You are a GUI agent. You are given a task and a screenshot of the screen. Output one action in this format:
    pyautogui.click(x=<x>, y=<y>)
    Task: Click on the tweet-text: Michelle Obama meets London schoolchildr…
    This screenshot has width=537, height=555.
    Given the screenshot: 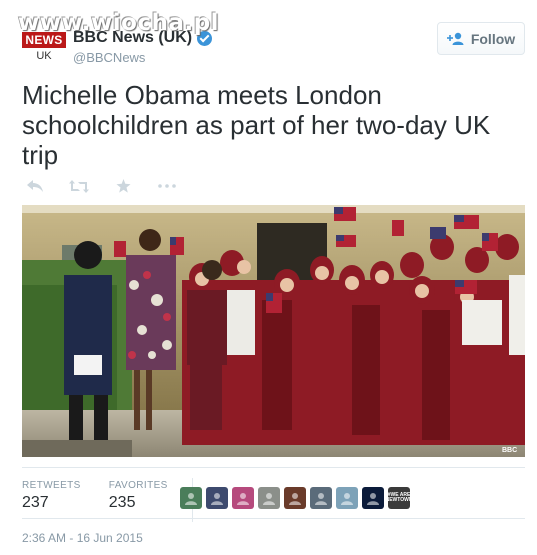 What is the action you would take?
    pyautogui.click(x=256, y=125)
    